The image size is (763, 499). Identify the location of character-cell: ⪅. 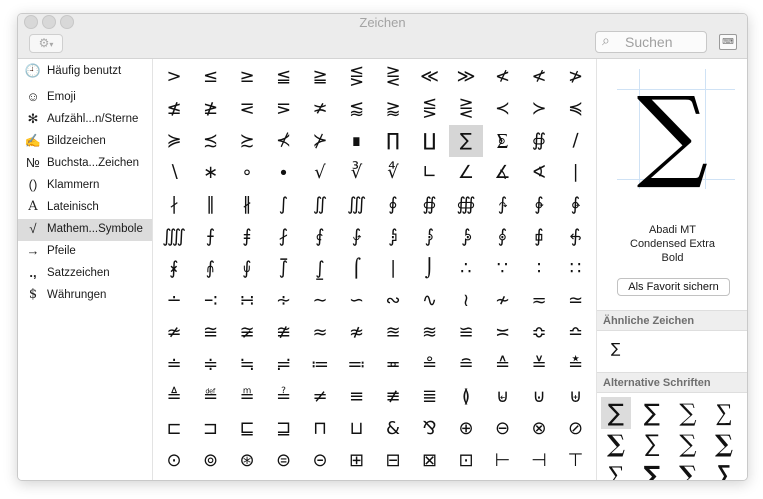
(357, 109).